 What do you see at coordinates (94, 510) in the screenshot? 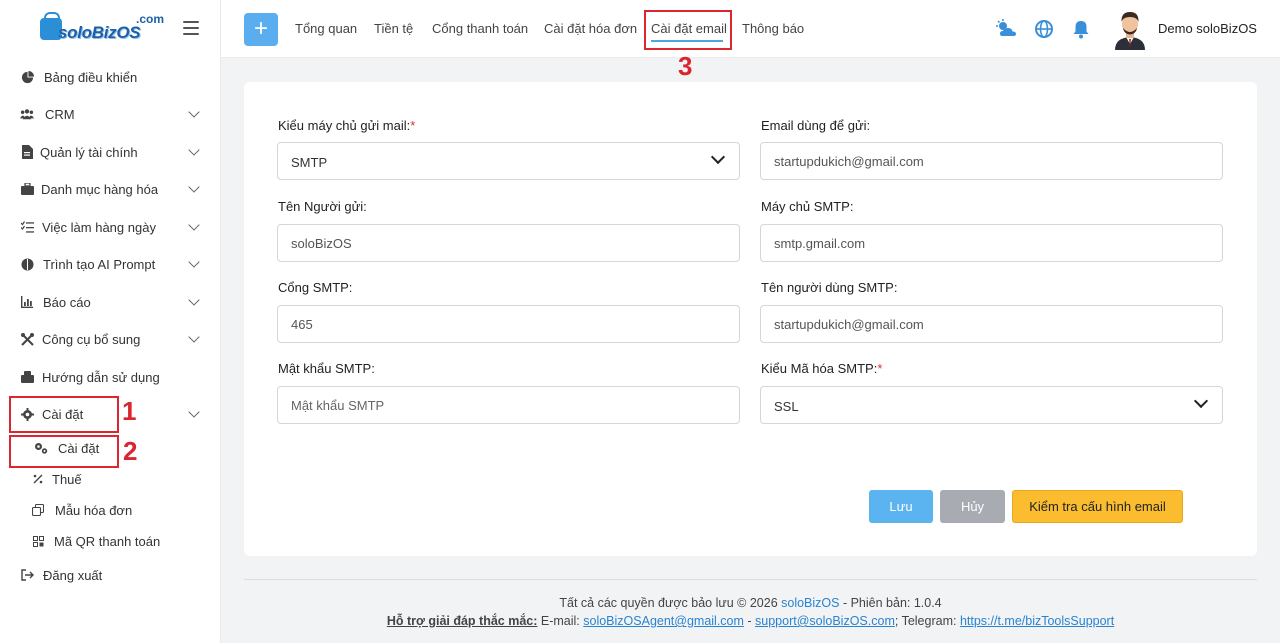
I see `submenu-item-label: Mẫu hóa đơn` at bounding box center [94, 510].